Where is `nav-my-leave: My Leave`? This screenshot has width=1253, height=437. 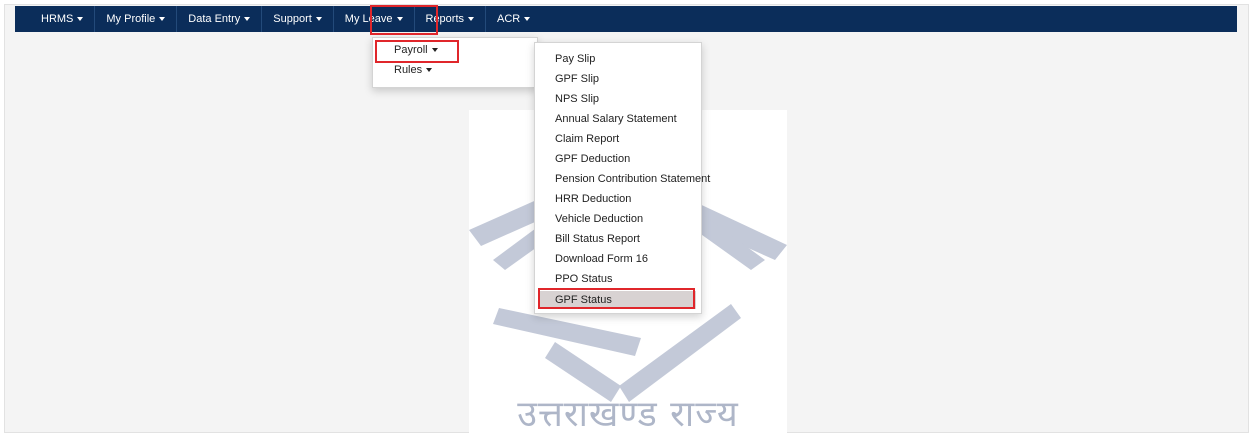 nav-my-leave: My Leave is located at coordinates (374, 19).